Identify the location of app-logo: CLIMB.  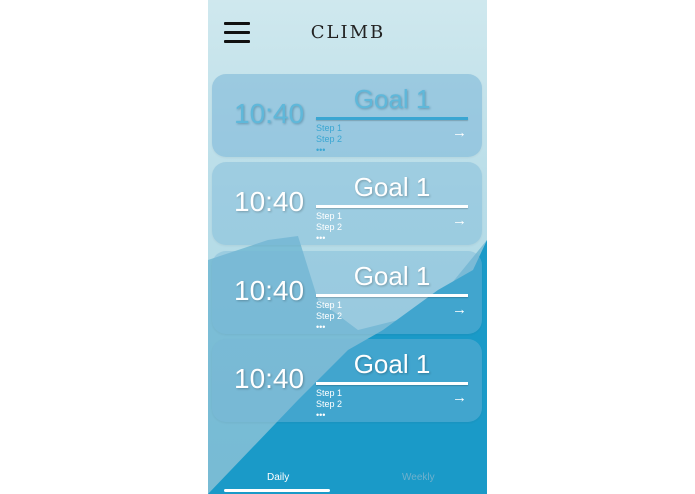
(348, 32).